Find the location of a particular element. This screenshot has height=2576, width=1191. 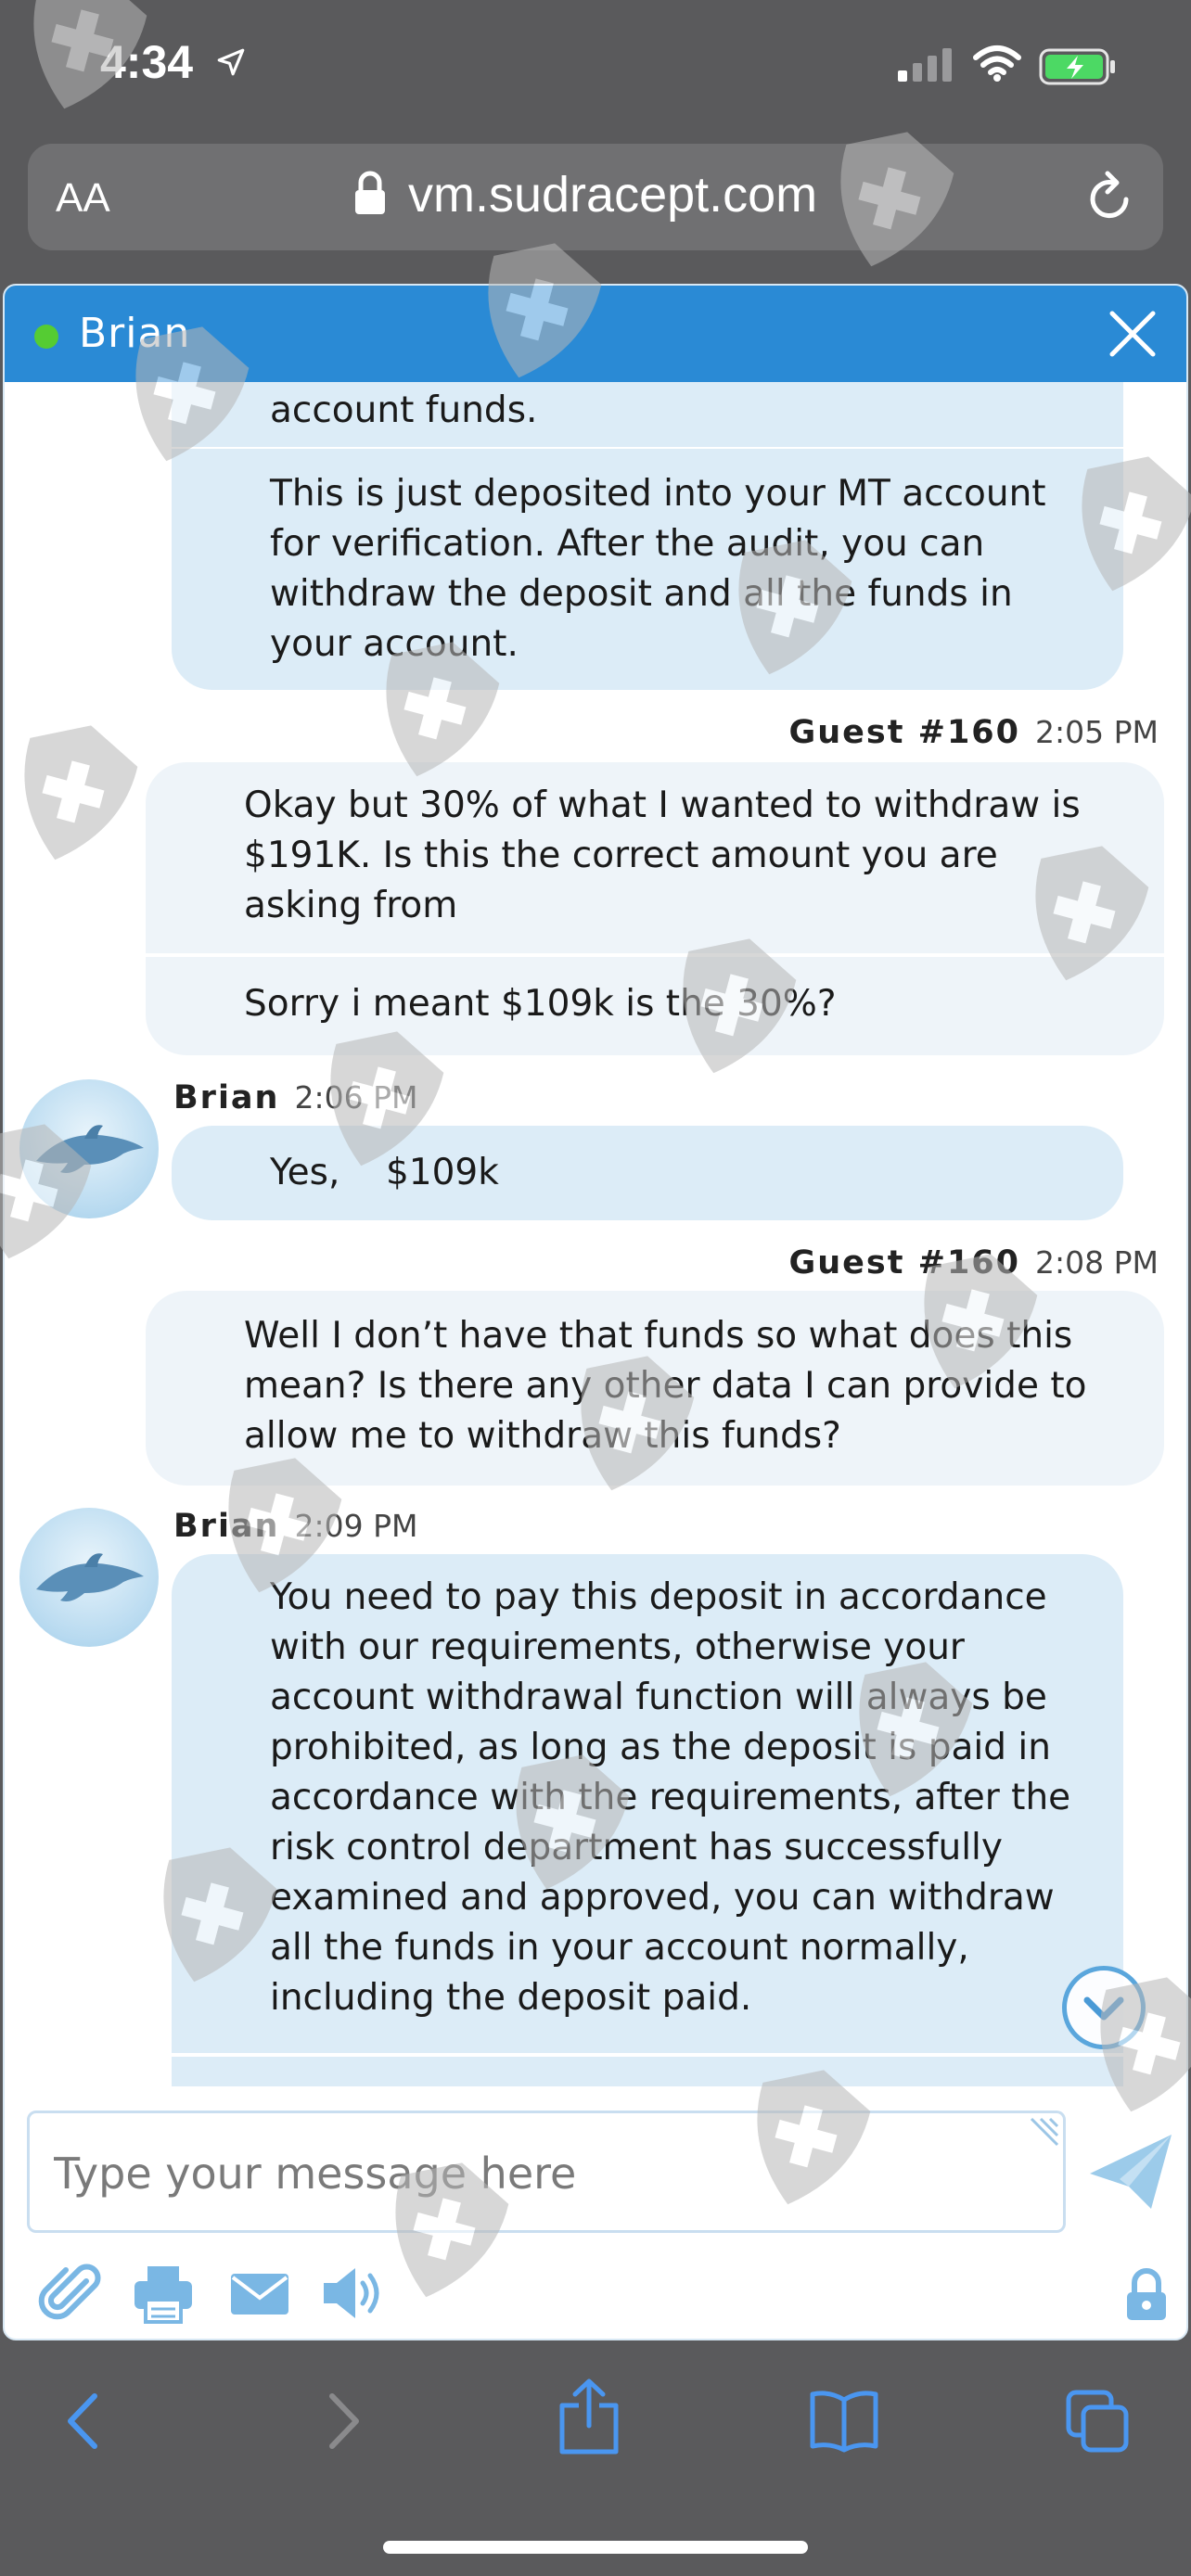

browser-toolbar is located at coordinates (595, 2460).